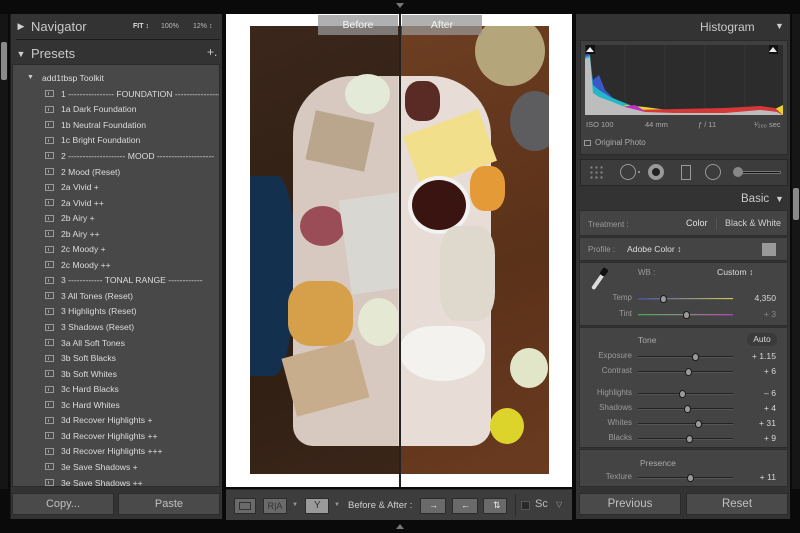 Image resolution: width=800 pixels, height=533 pixels. I want to click on profile-browser-icon, so click(769, 249).